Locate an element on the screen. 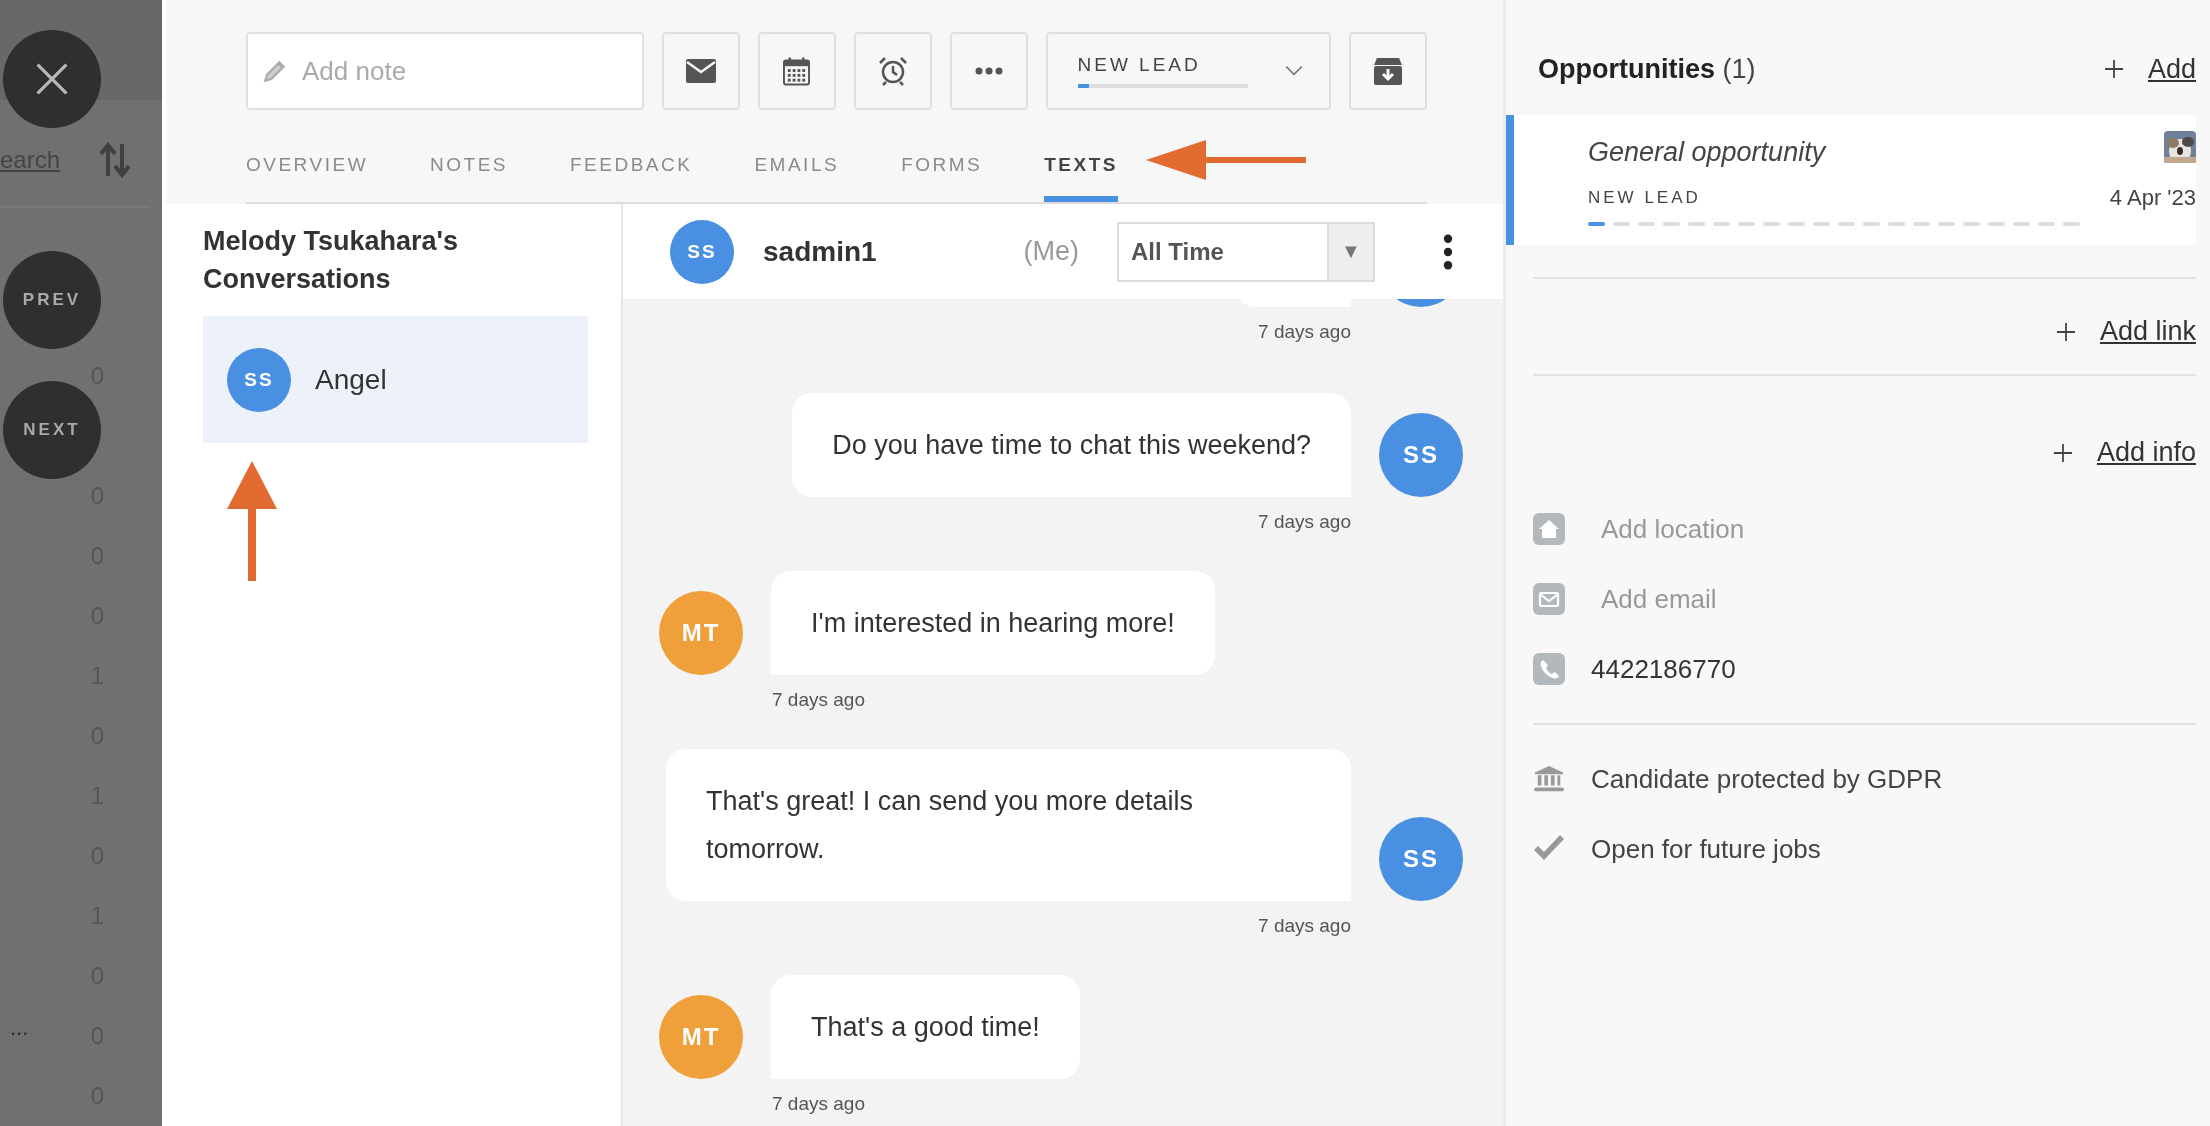  nav-button: NEXT is located at coordinates (52, 430).